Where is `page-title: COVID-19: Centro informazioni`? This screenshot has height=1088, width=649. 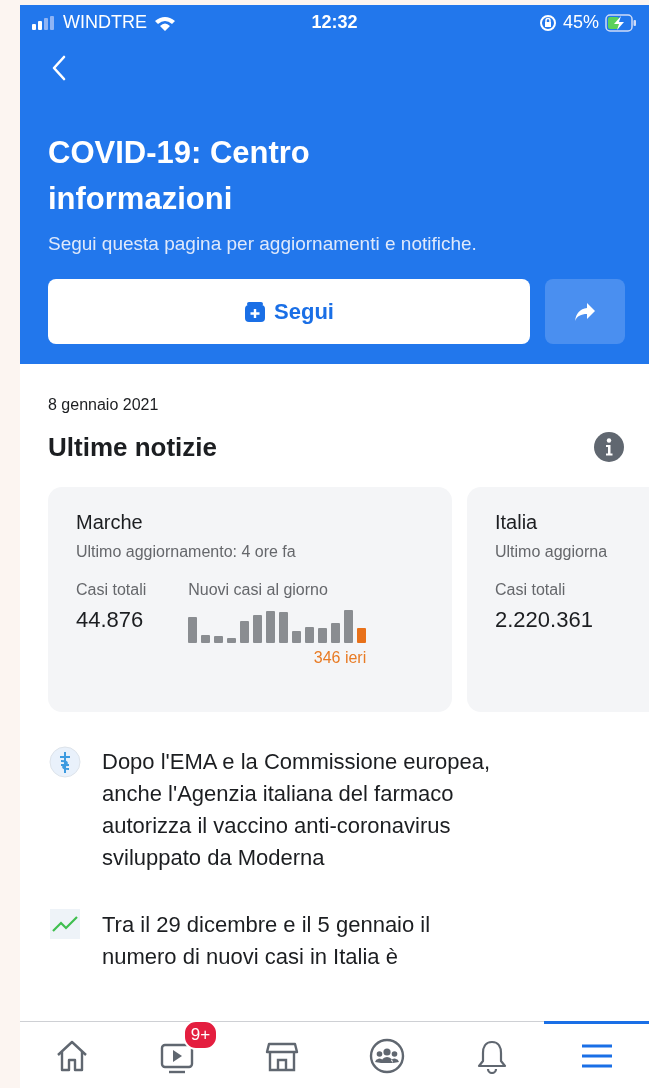
page-title: COVID-19: Centro informazioni is located at coordinates (179, 176).